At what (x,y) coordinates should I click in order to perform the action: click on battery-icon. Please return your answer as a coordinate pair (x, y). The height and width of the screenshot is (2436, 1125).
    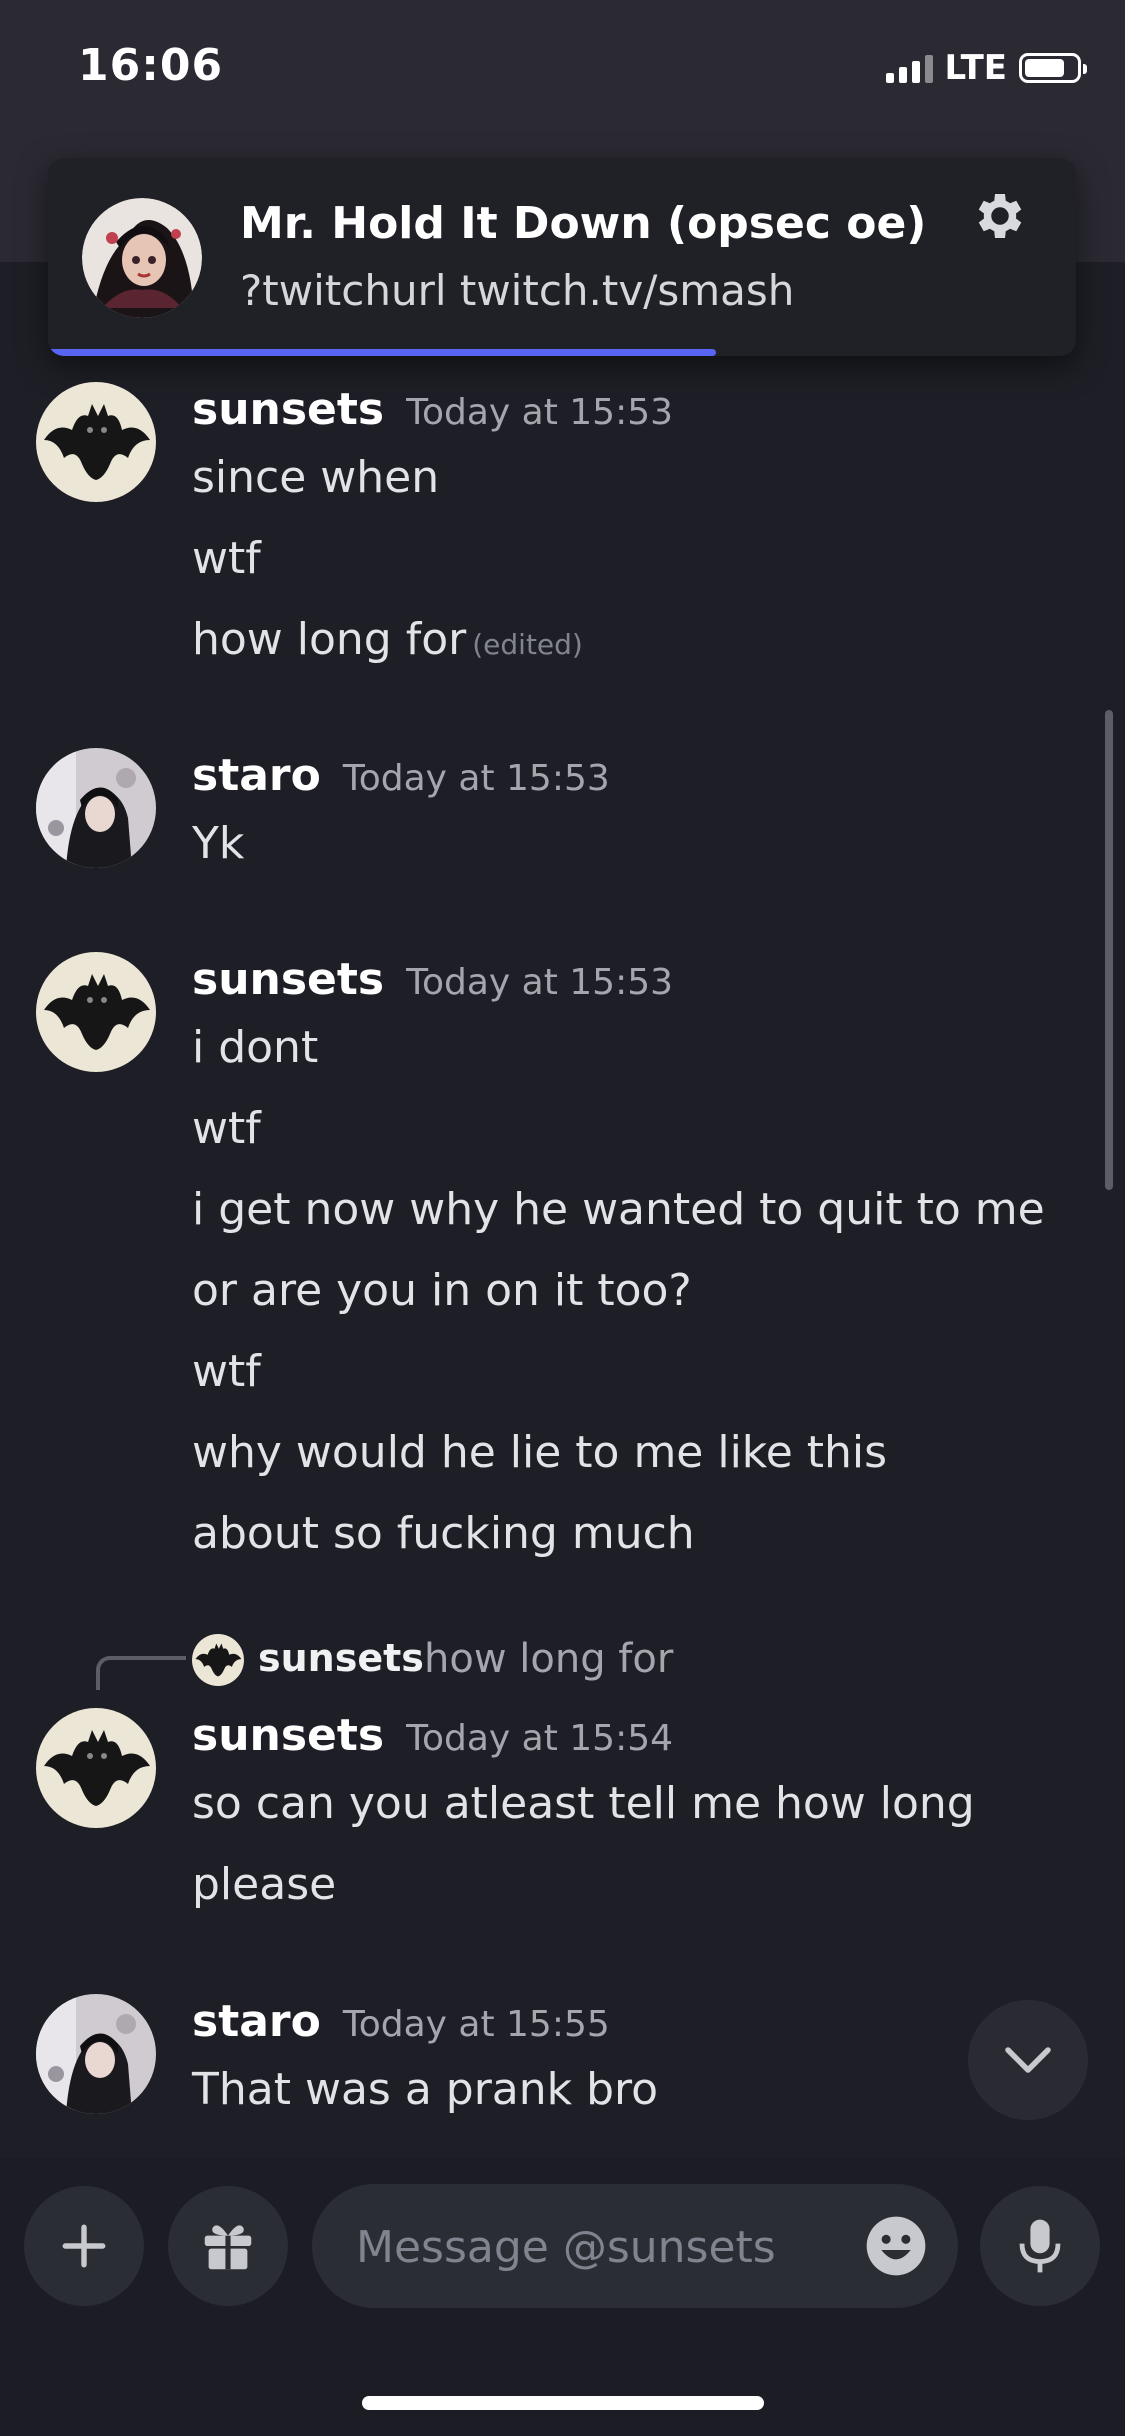
    Looking at the image, I should click on (1053, 68).